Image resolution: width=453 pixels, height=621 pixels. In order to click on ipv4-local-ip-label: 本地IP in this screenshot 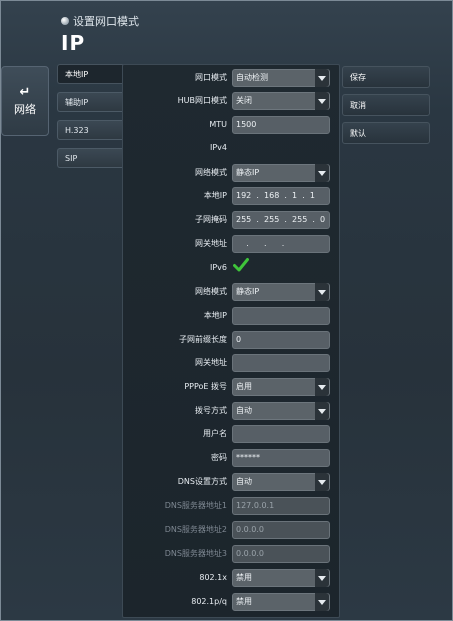, I will do `click(215, 195)`.